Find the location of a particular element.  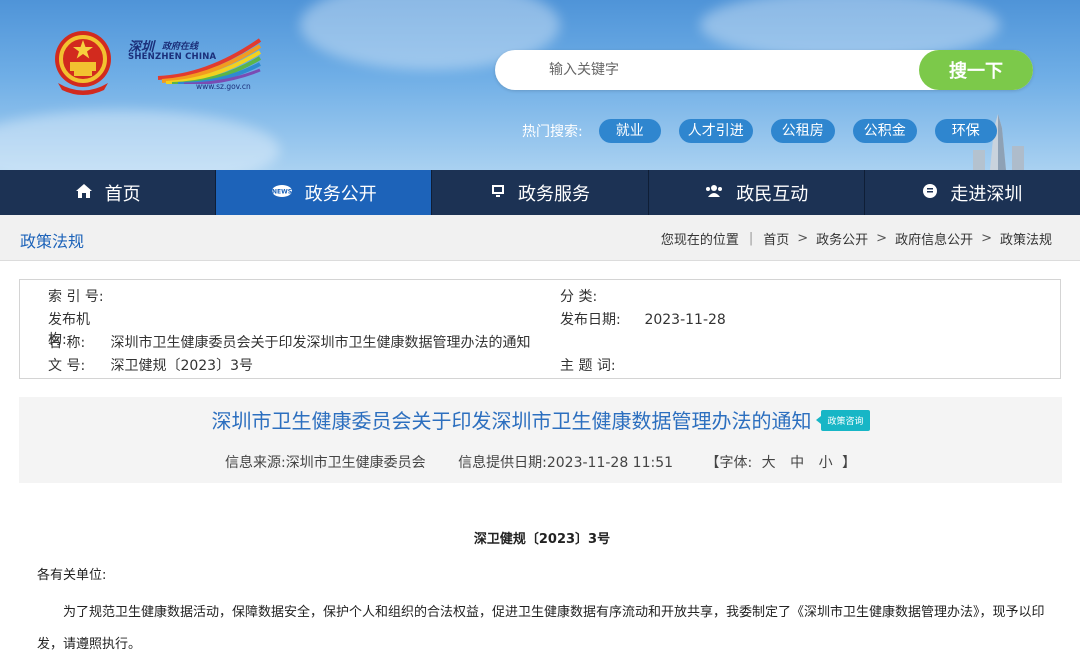

document-number: 深卫健规〔2023〕3号 is located at coordinates (542, 539).